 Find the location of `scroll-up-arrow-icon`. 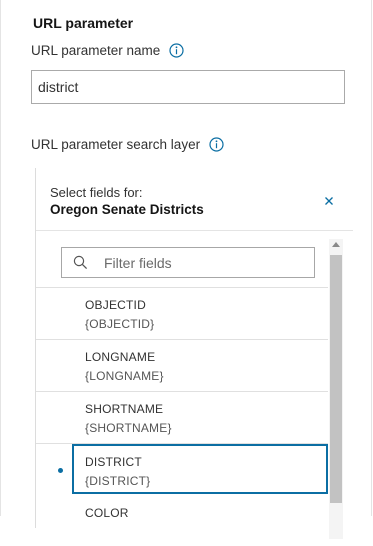

scroll-up-arrow-icon is located at coordinates (336, 244).